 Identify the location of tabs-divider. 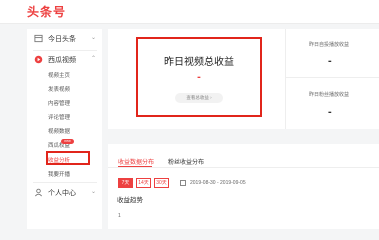
(243, 167).